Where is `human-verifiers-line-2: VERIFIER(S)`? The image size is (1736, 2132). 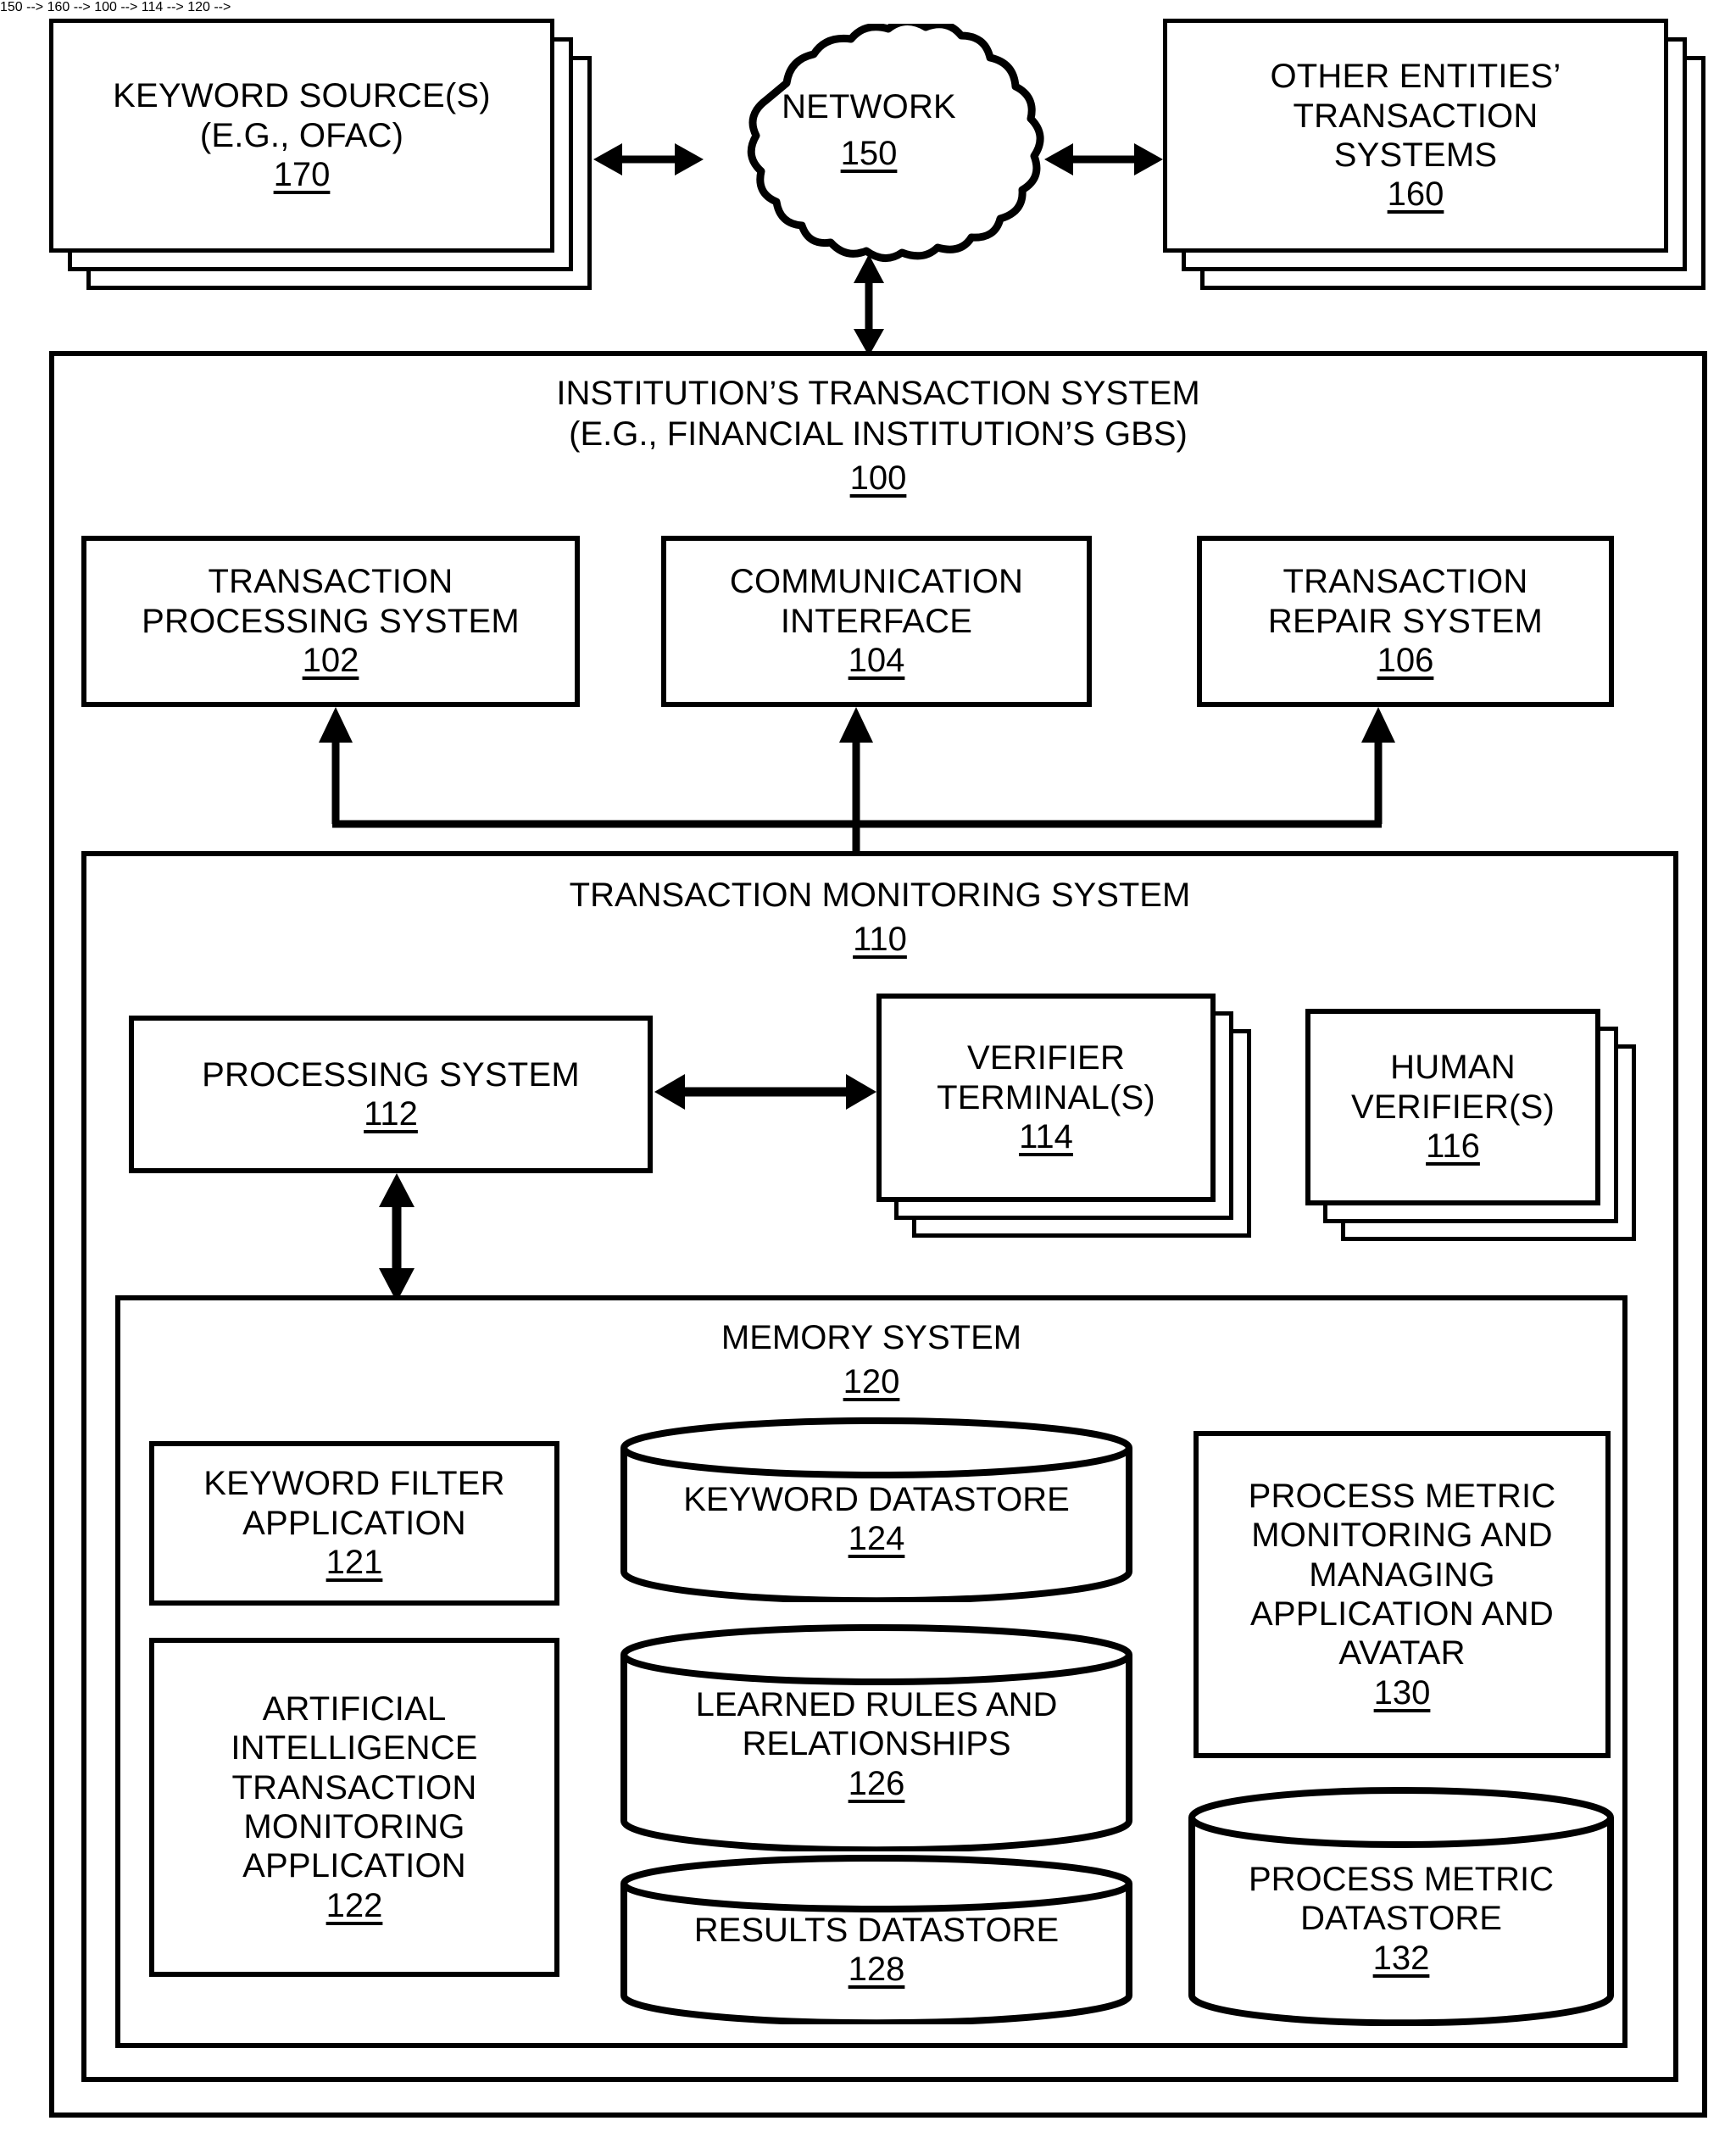 human-verifiers-line-2: VERIFIER(S) is located at coordinates (1453, 1107).